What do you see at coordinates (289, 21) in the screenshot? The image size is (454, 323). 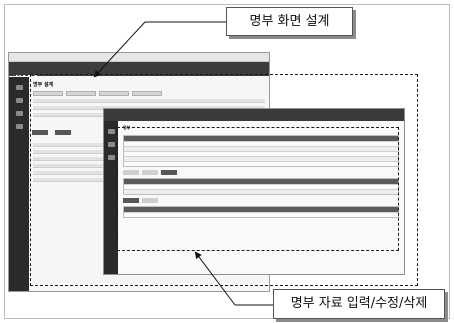 I see `screen-design-callout: 명부 화면 설계` at bounding box center [289, 21].